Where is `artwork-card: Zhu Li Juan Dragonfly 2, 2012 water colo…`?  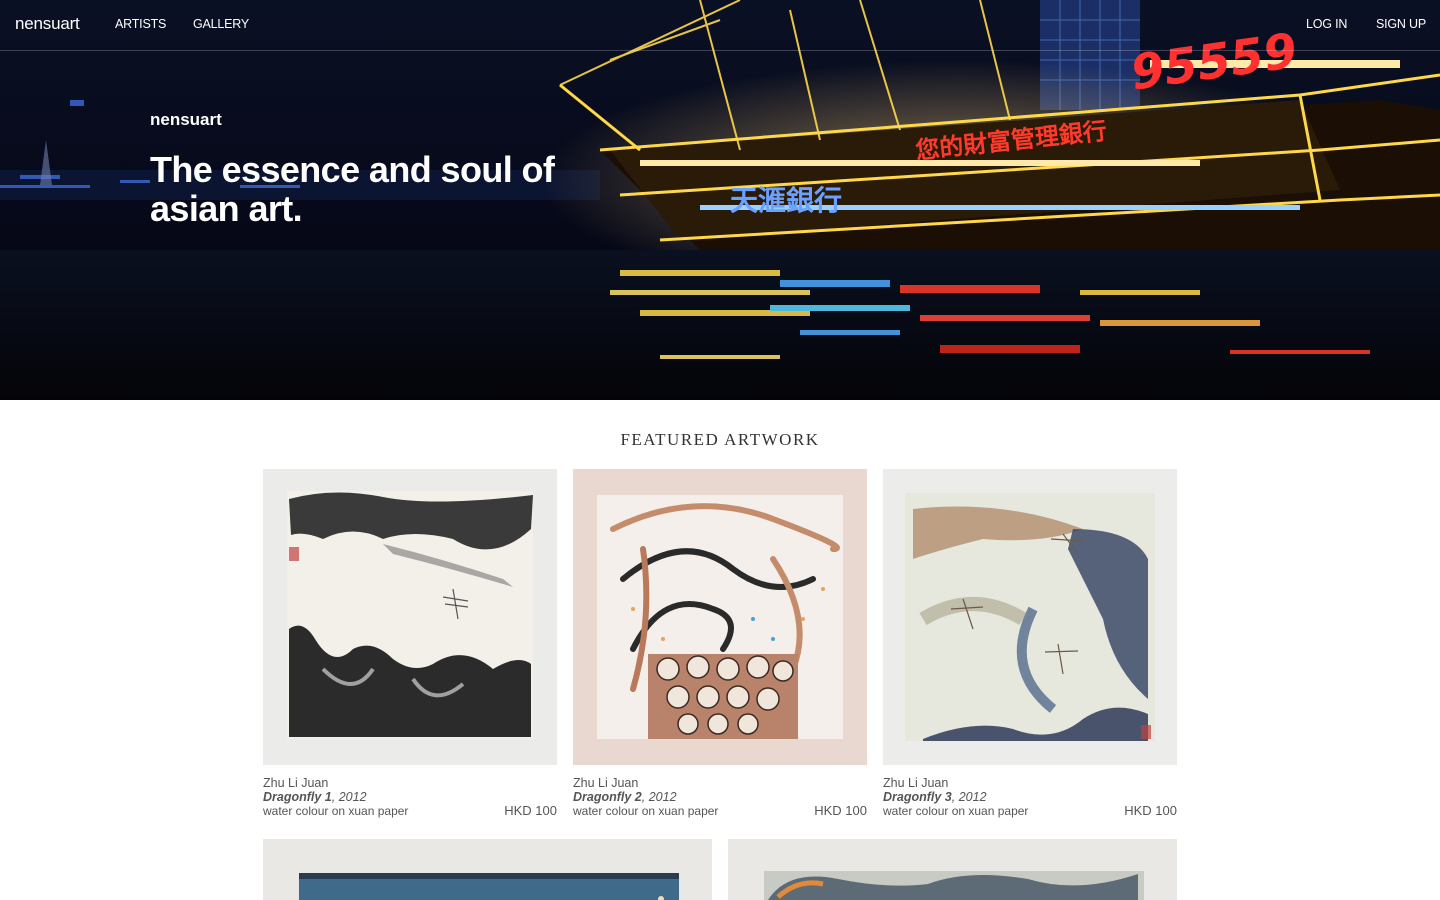 artwork-card: Zhu Li Juan Dragonfly 2, 2012 water colo… is located at coordinates (720, 646).